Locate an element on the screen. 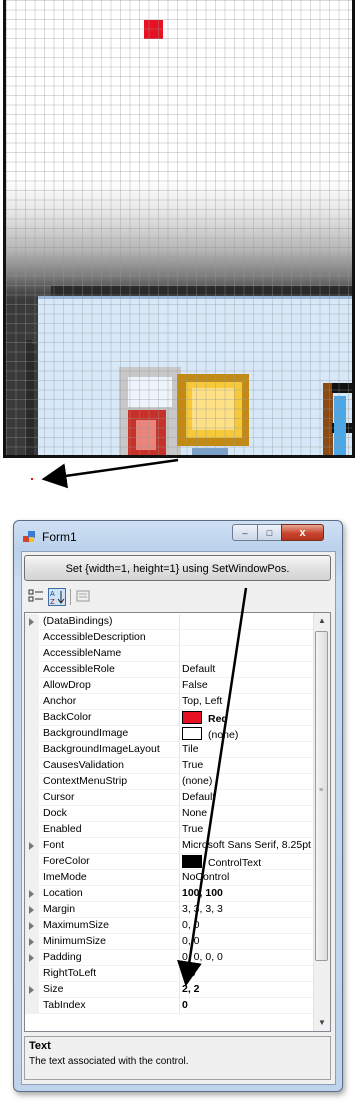 The image size is (358, 1101). property-value: 100, 100 is located at coordinates (248, 893).